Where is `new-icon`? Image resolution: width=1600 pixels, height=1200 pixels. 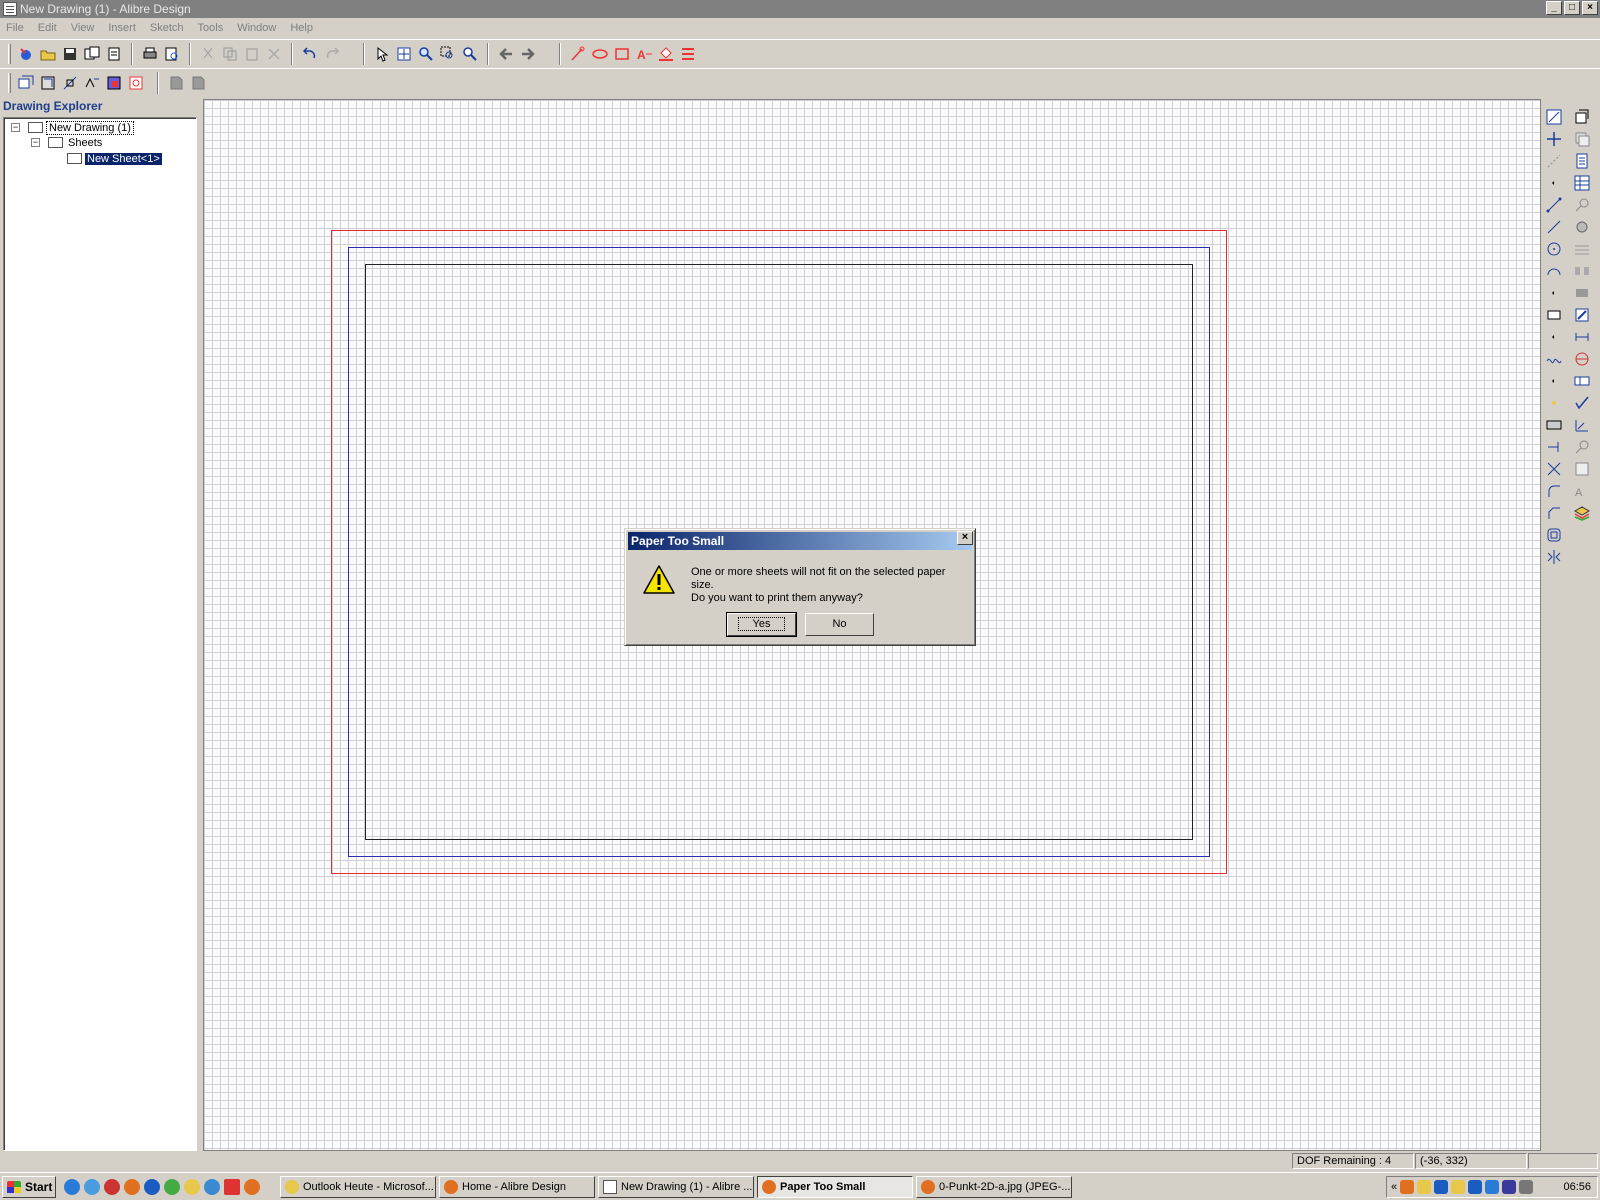 new-icon is located at coordinates (26, 54).